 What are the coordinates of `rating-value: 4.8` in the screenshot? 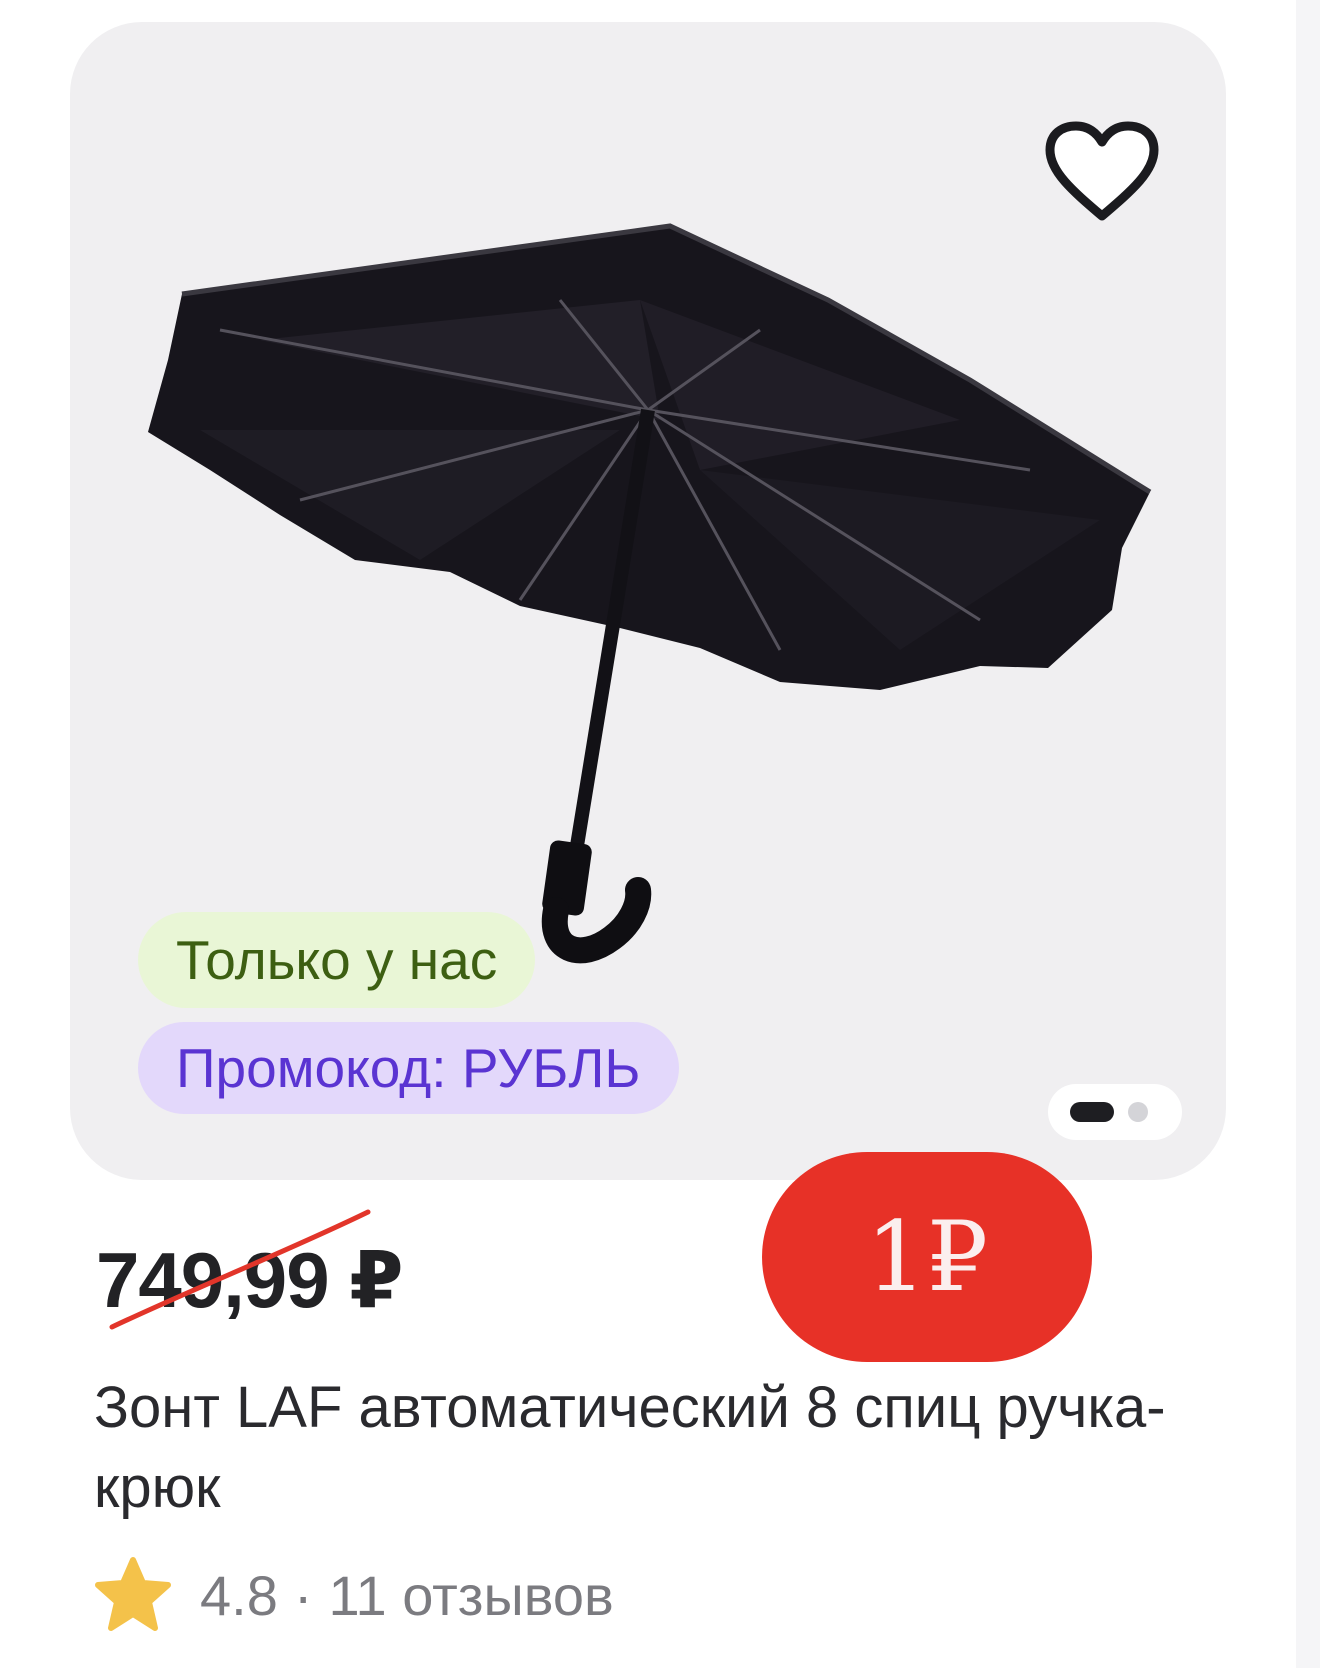 It's located at (239, 1595).